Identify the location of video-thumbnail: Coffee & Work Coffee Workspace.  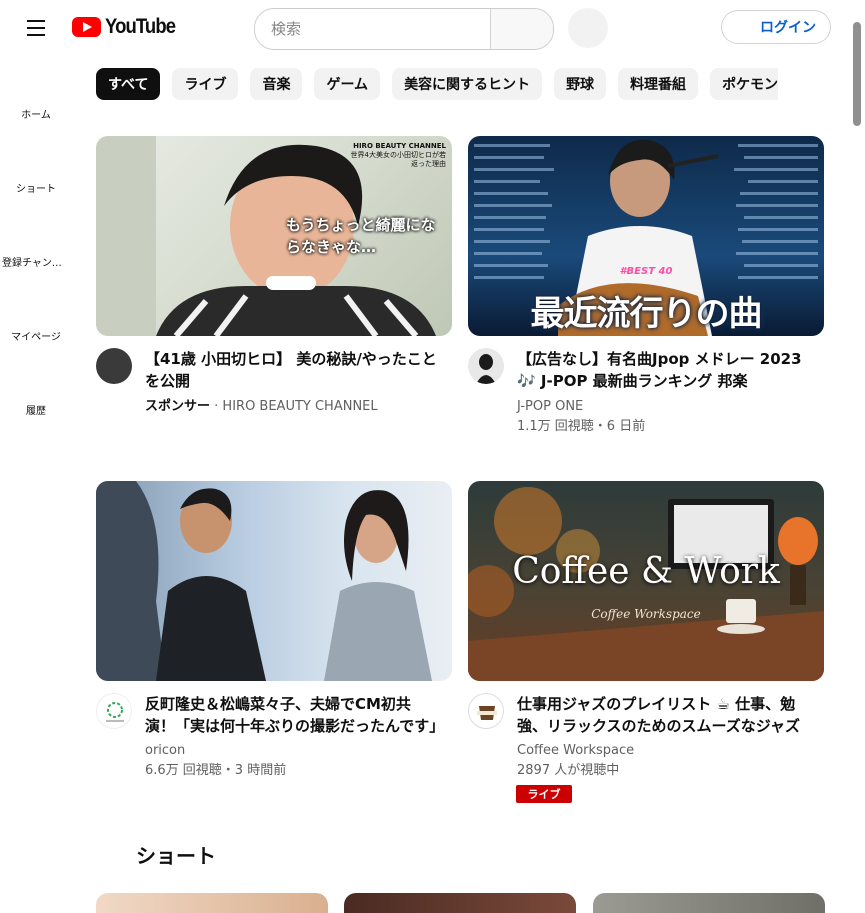
(646, 581).